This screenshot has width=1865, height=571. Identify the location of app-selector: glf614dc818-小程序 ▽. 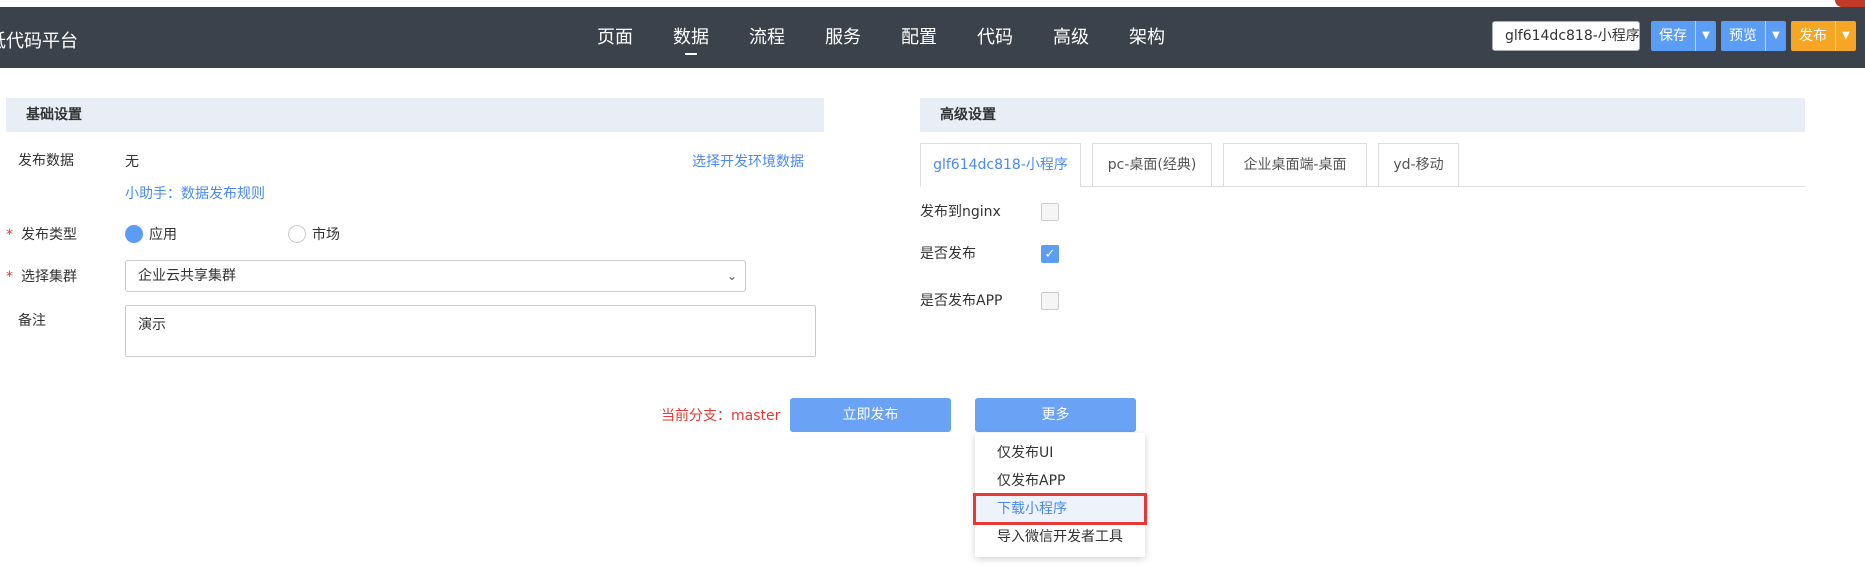
(1566, 36).